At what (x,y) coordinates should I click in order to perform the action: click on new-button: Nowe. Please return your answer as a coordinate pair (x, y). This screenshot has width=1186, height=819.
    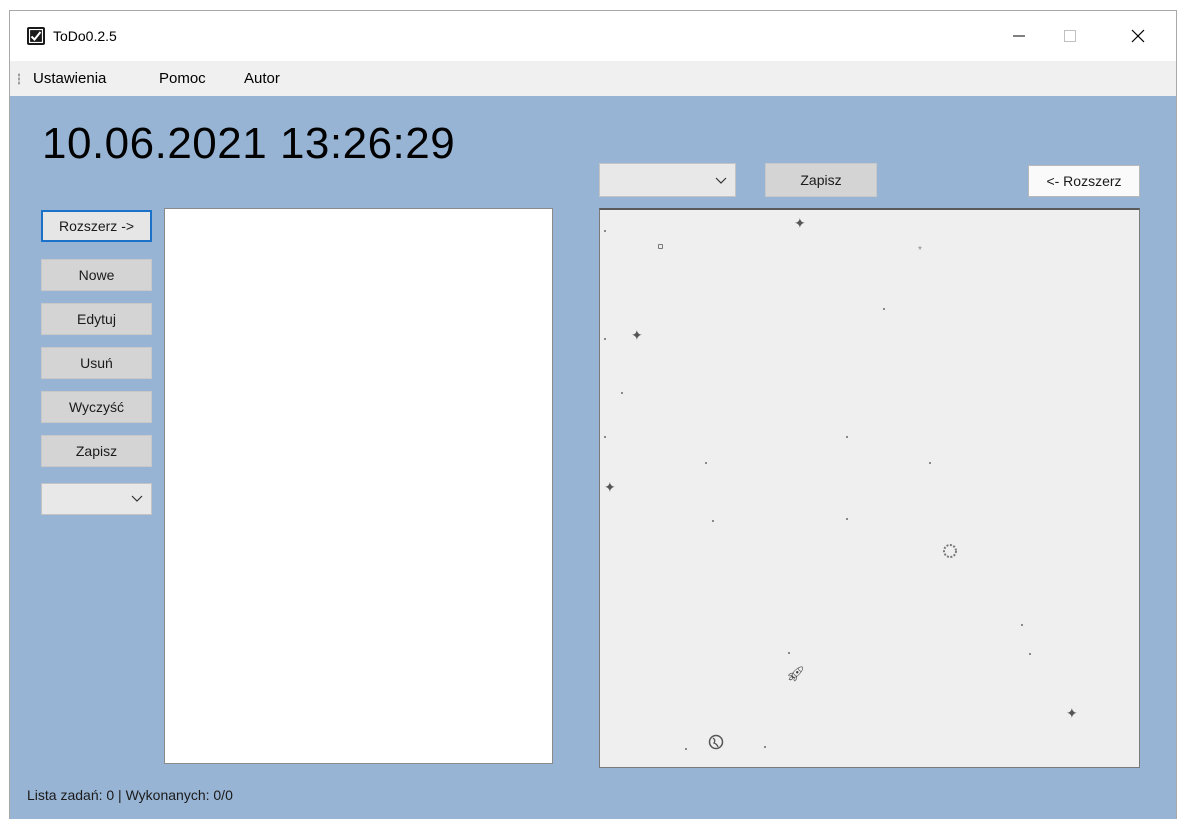
    Looking at the image, I should click on (96, 275).